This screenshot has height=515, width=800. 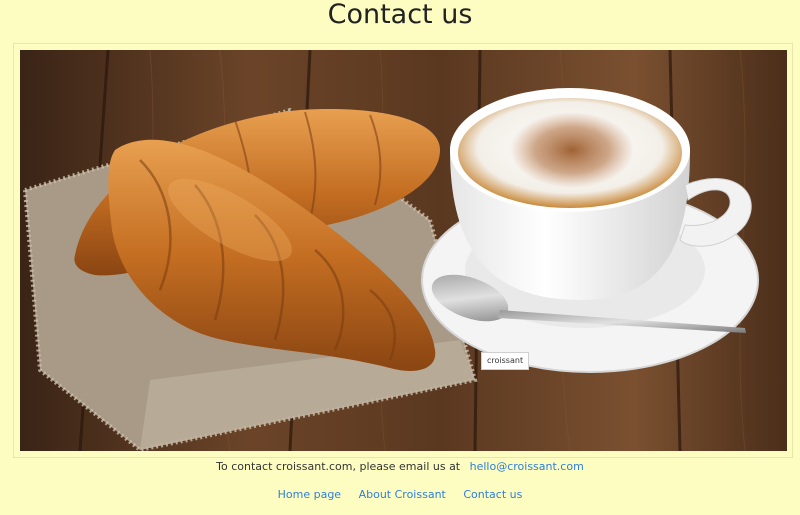 I want to click on nav-contact-link: Contact us, so click(x=492, y=494).